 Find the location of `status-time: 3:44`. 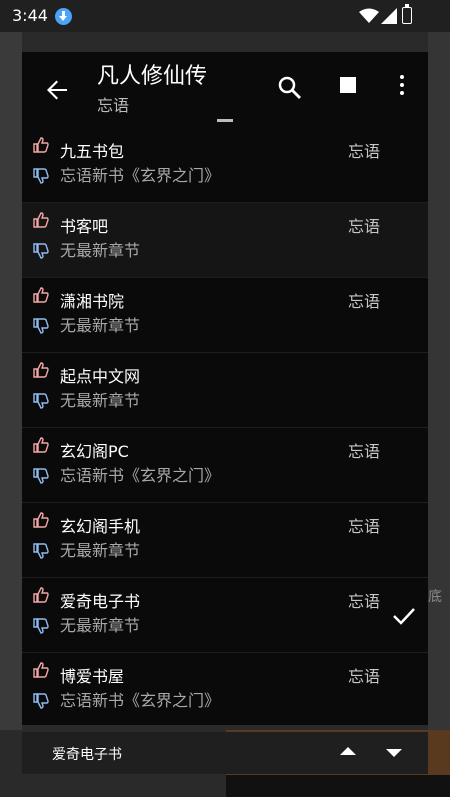

status-time: 3:44 is located at coordinates (30, 15).